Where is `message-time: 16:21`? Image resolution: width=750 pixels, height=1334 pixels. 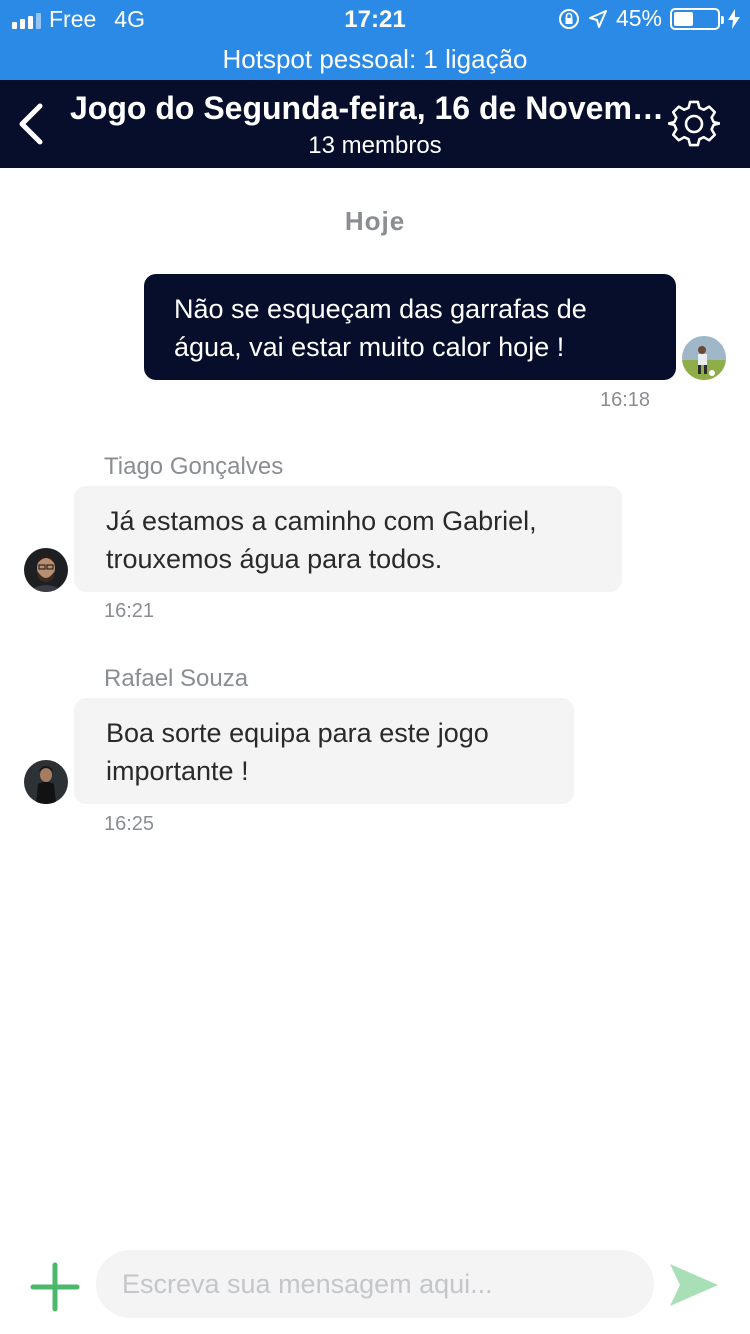 message-time: 16:21 is located at coordinates (129, 611).